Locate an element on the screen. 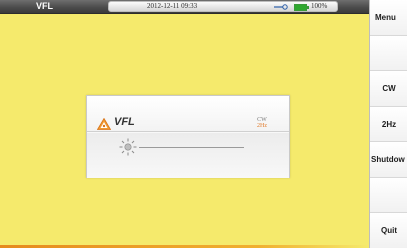 This screenshot has width=407, height=248. 2hz-button: 2Hz is located at coordinates (388, 124).